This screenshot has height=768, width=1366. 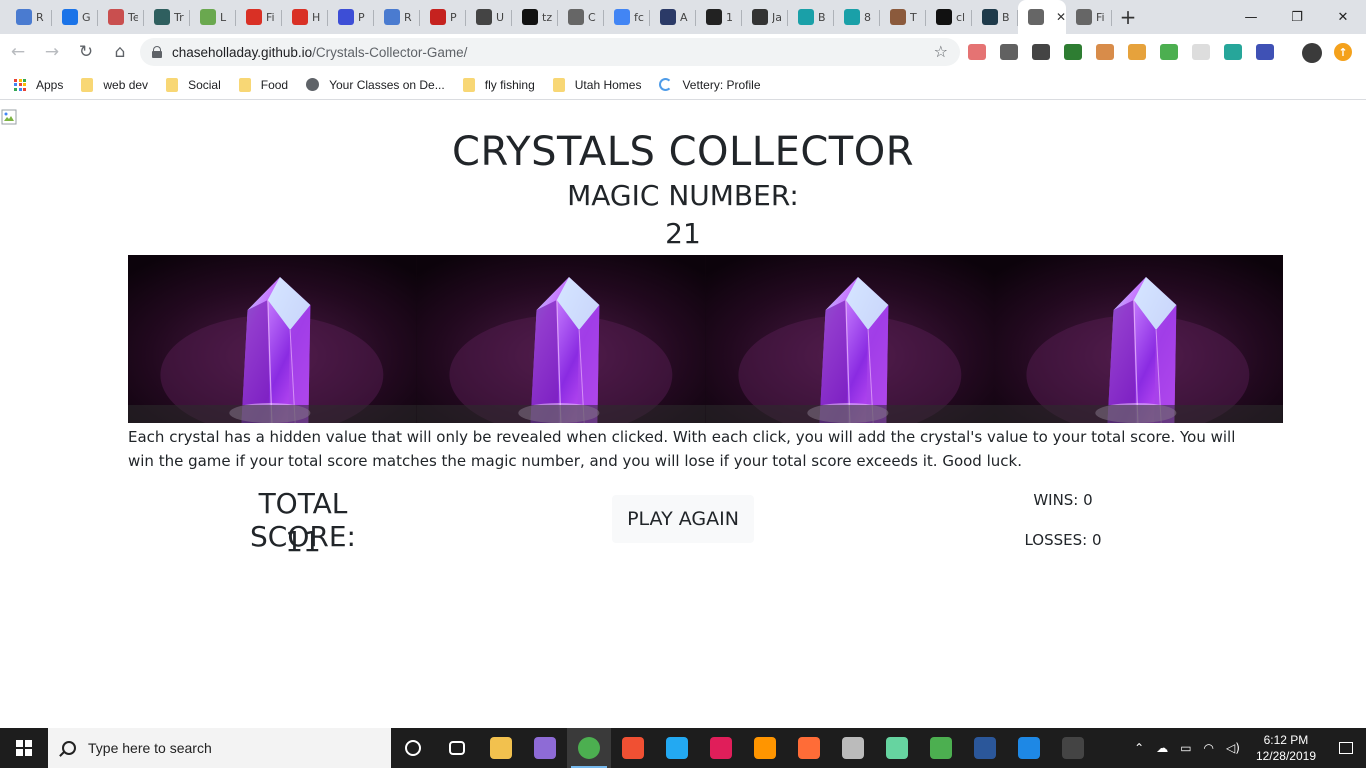 What do you see at coordinates (87, 84) in the screenshot?
I see `folder-icon` at bounding box center [87, 84].